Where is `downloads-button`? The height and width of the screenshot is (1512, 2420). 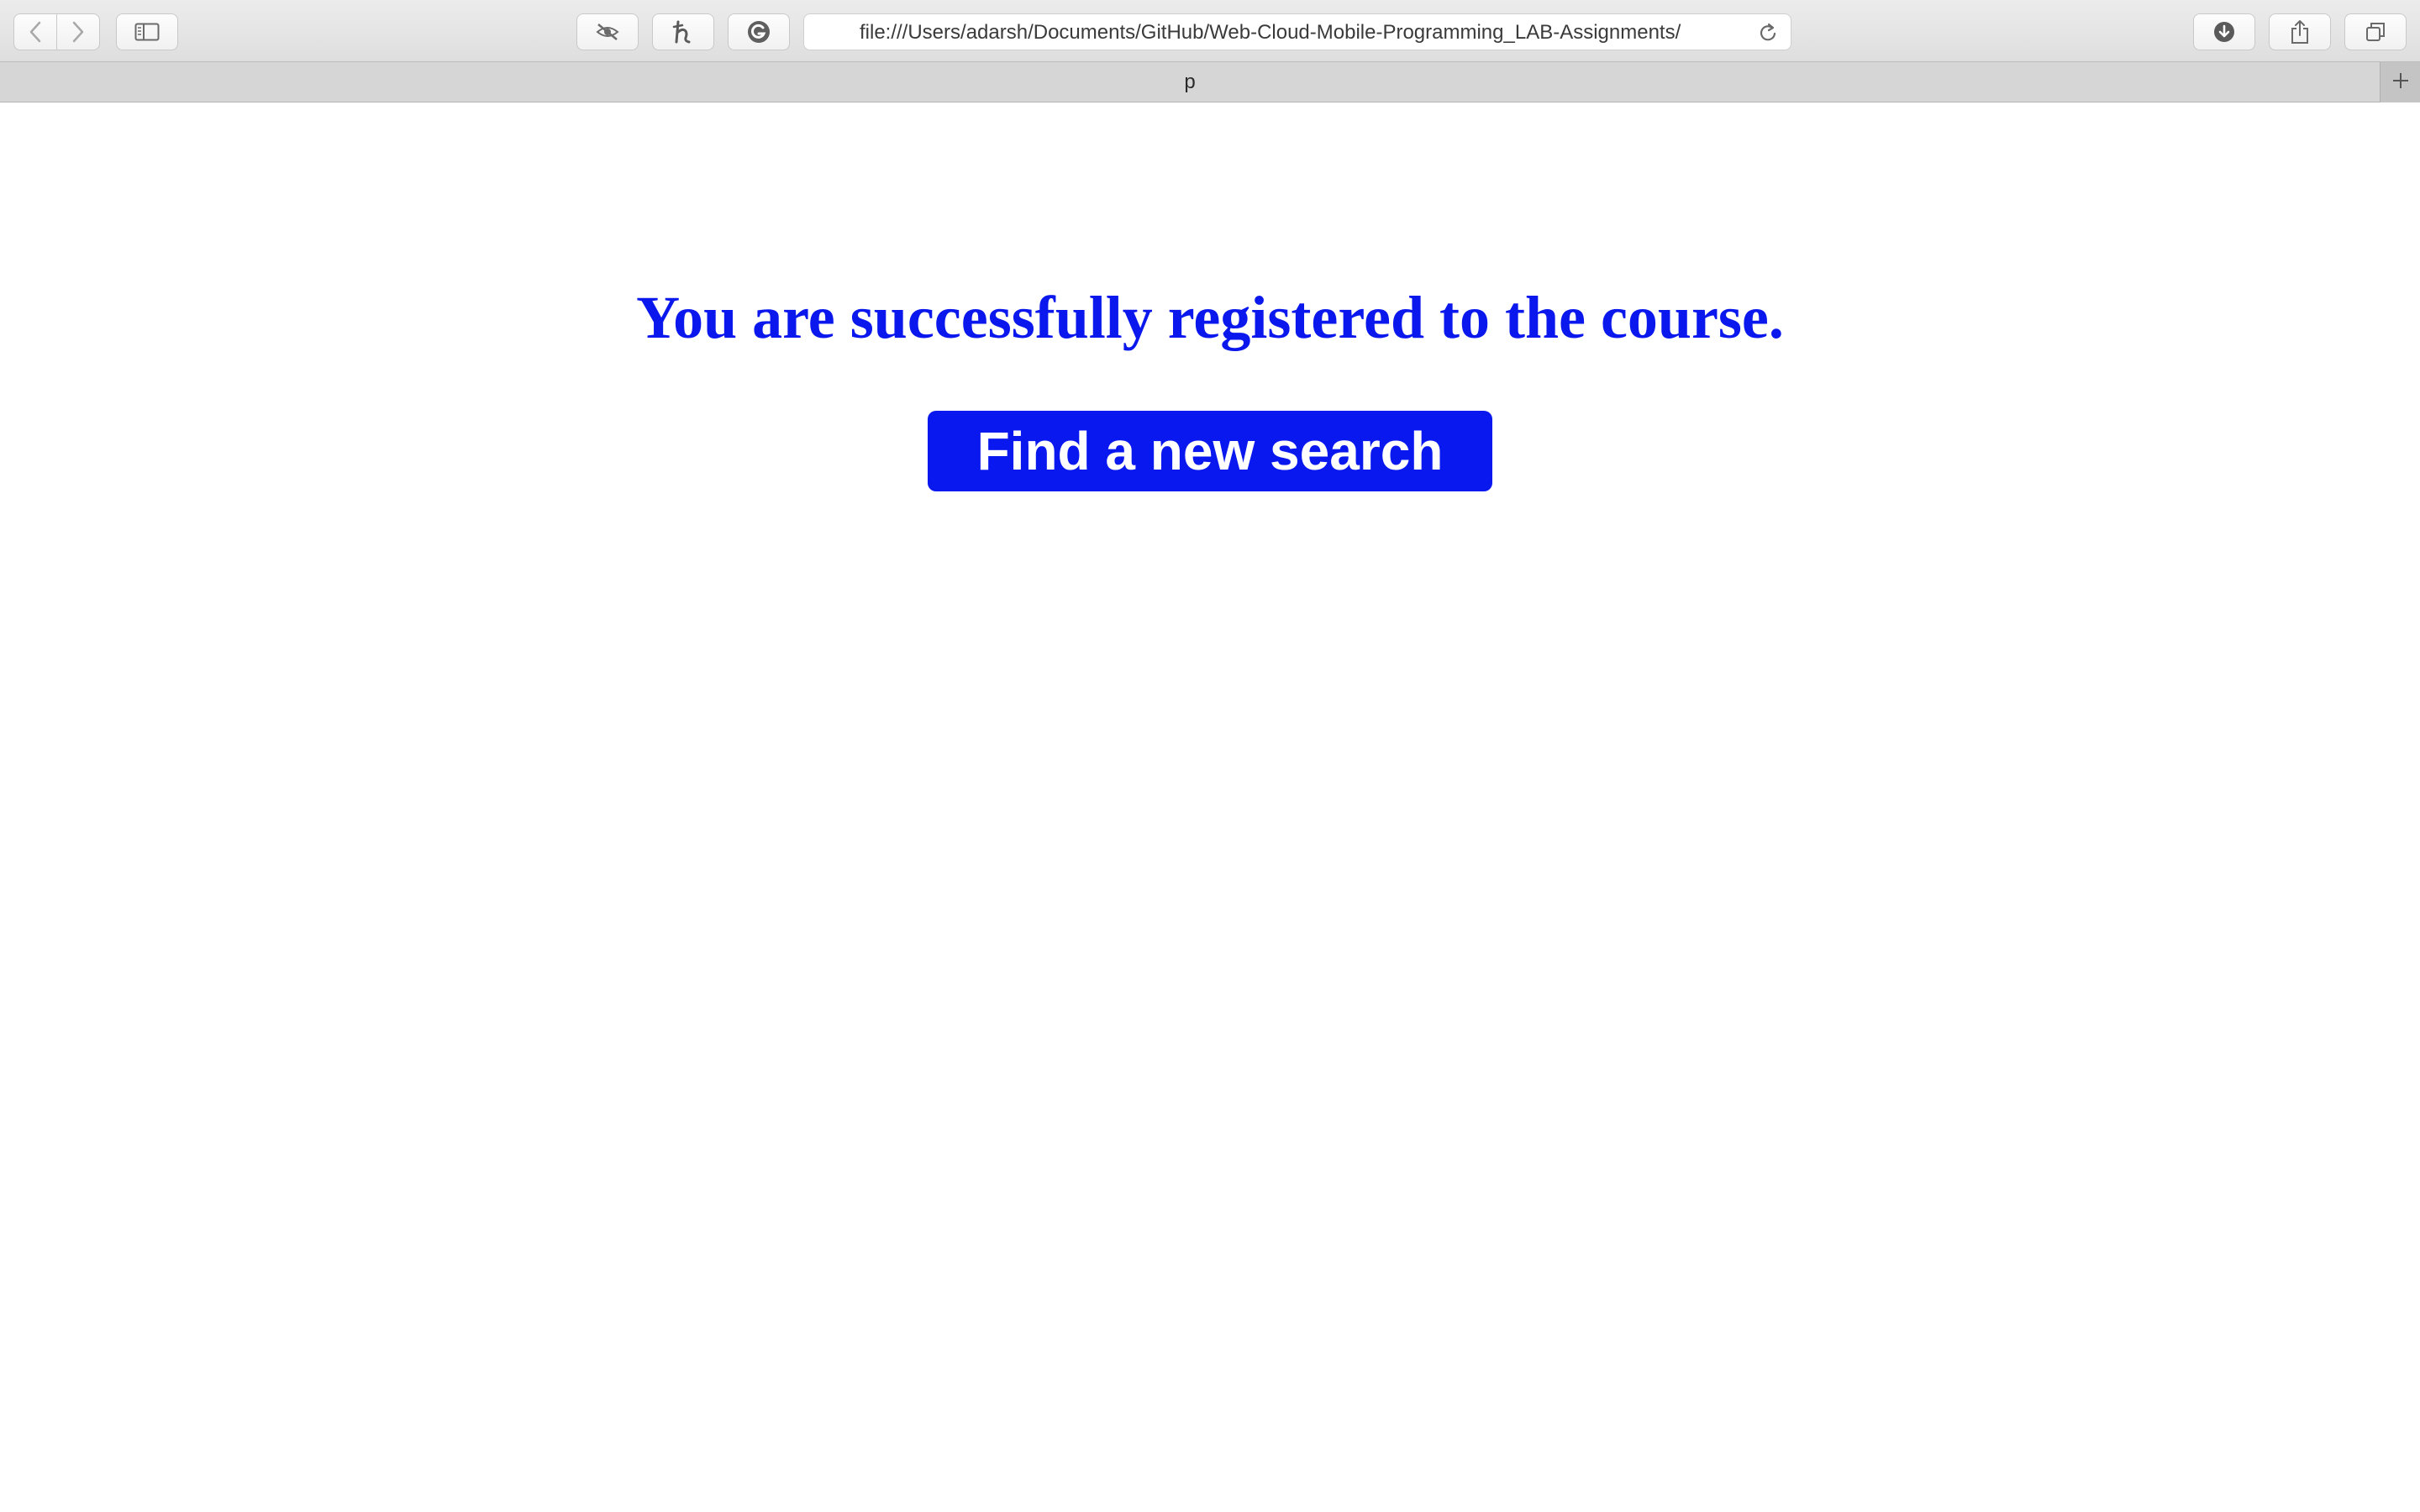
downloads-button is located at coordinates (2224, 31).